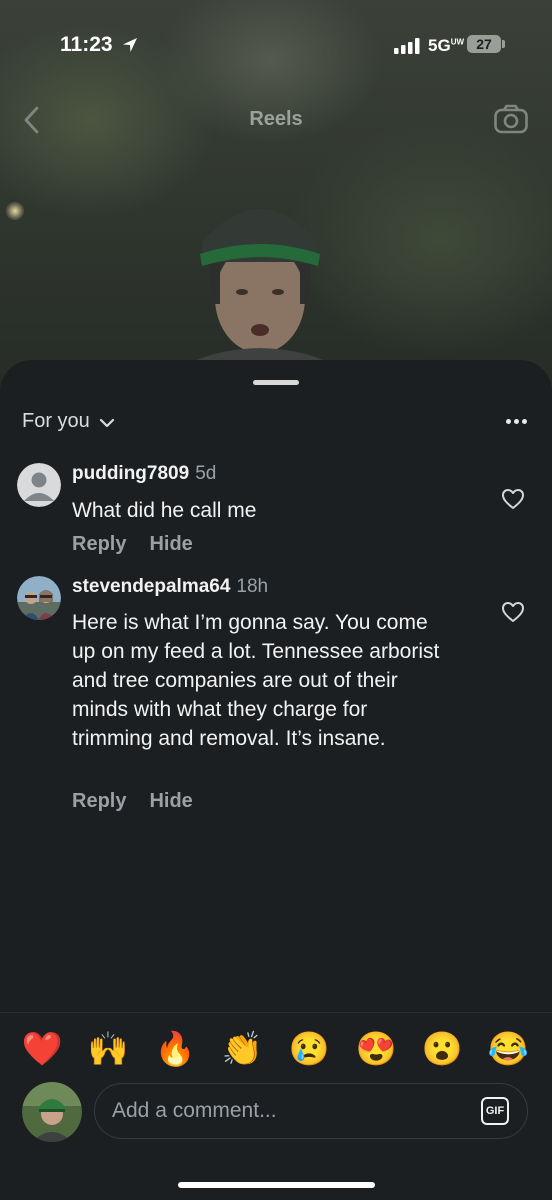 Image resolution: width=552 pixels, height=1200 pixels. I want to click on chevron-down-icon, so click(106, 422).